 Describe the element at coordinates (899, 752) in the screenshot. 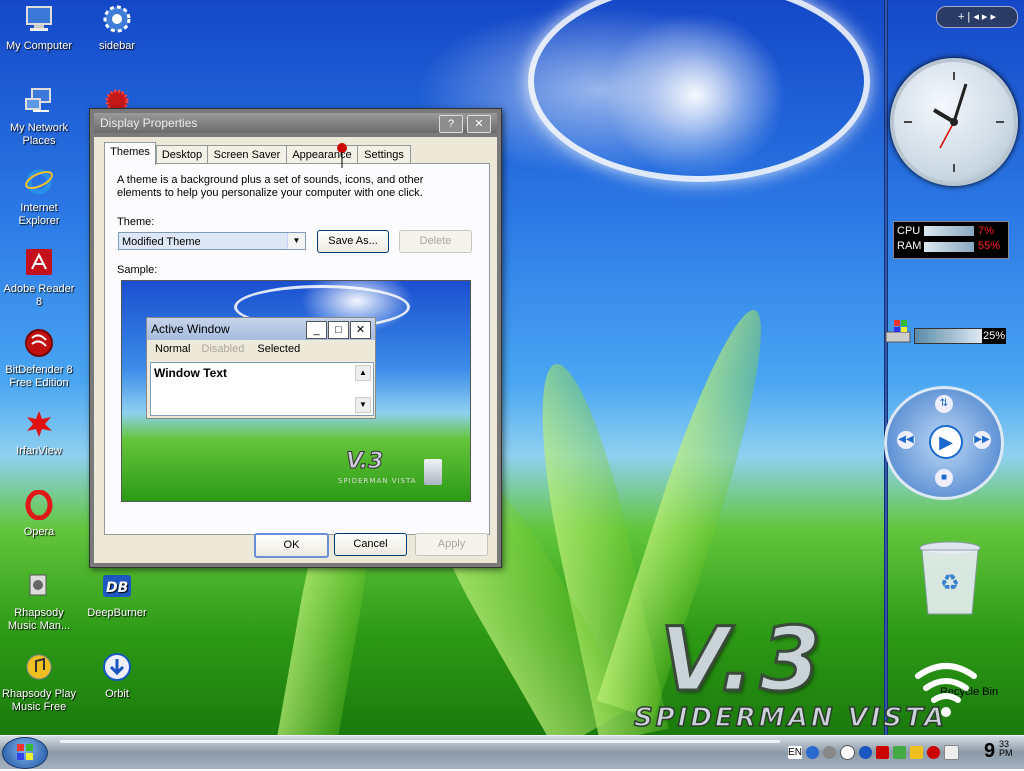

I see `network-tray-icon` at that location.